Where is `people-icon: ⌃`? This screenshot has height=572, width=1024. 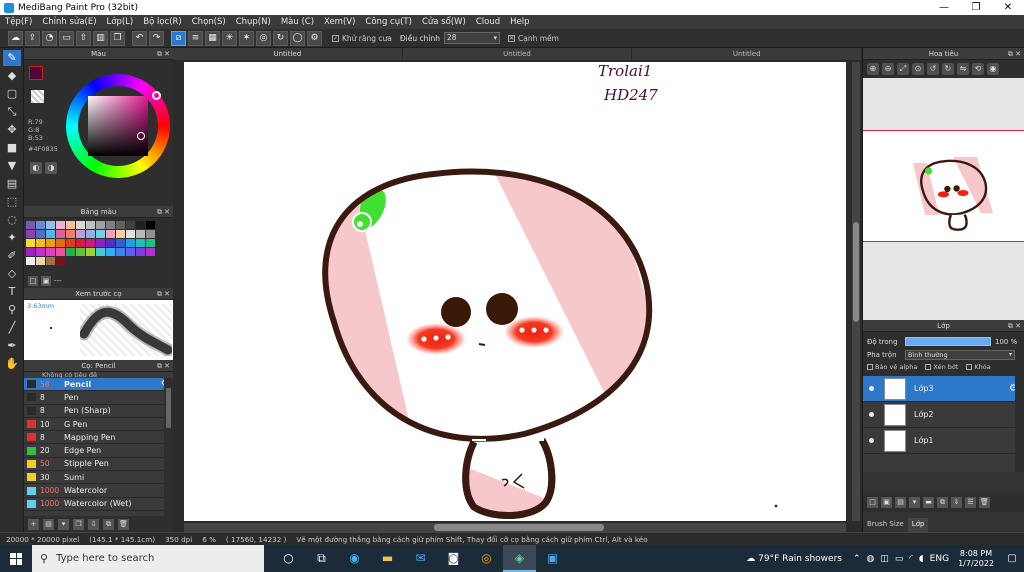 people-icon: ⌃ is located at coordinates (857, 559).